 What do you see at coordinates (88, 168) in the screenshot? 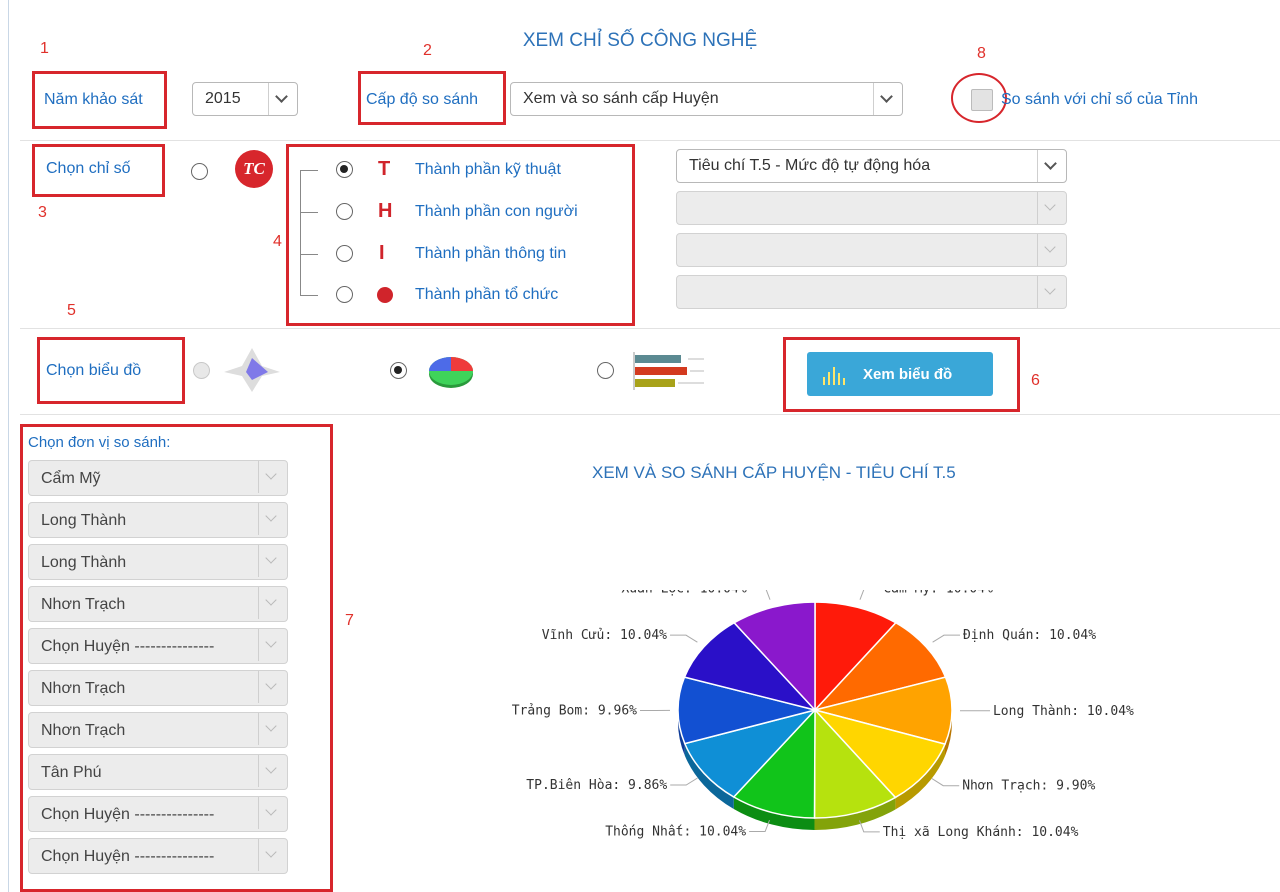
I see `index-select-label: Chọn chỉ số` at bounding box center [88, 168].